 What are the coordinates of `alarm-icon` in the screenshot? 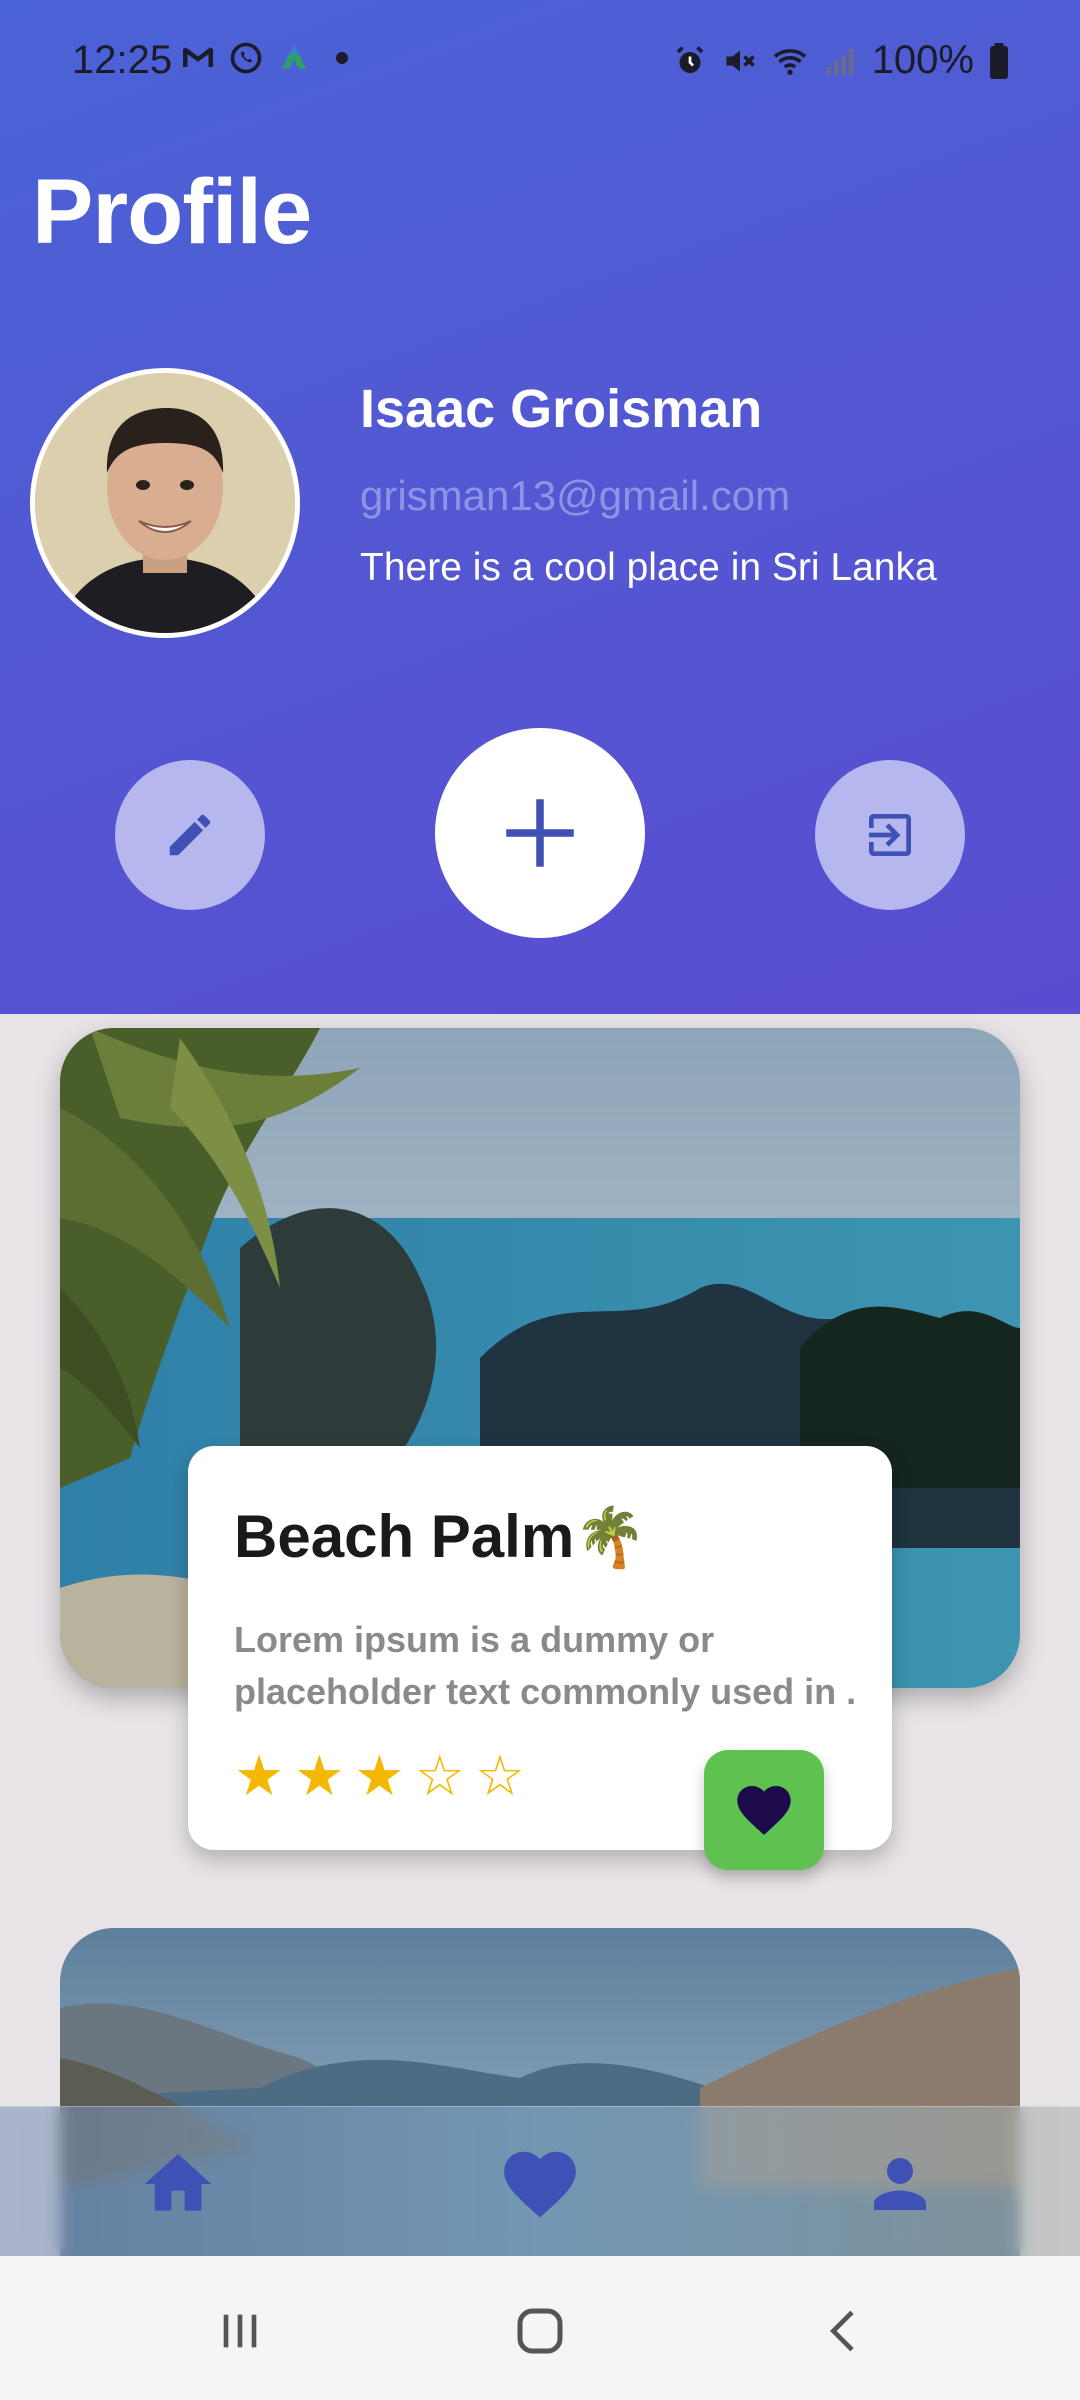 It's located at (689, 59).